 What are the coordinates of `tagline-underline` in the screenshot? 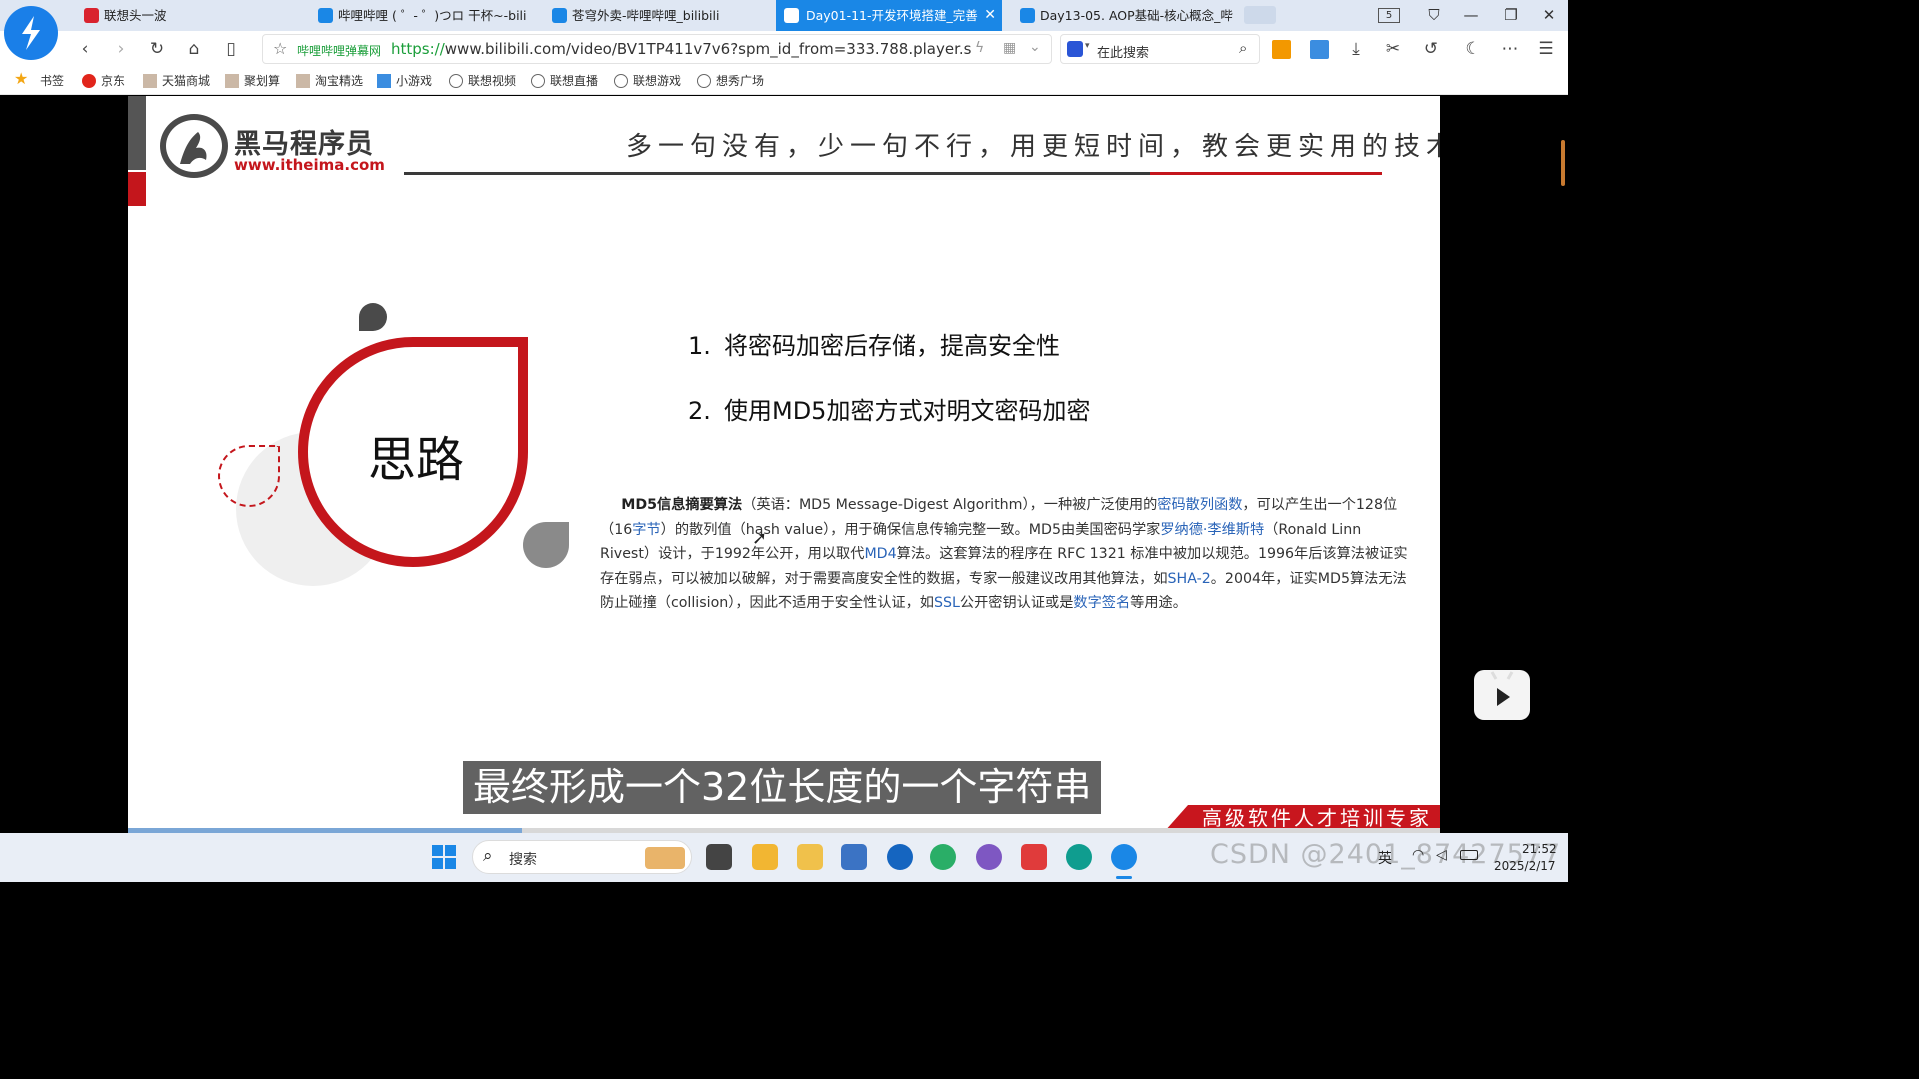 It's located at (777, 173).